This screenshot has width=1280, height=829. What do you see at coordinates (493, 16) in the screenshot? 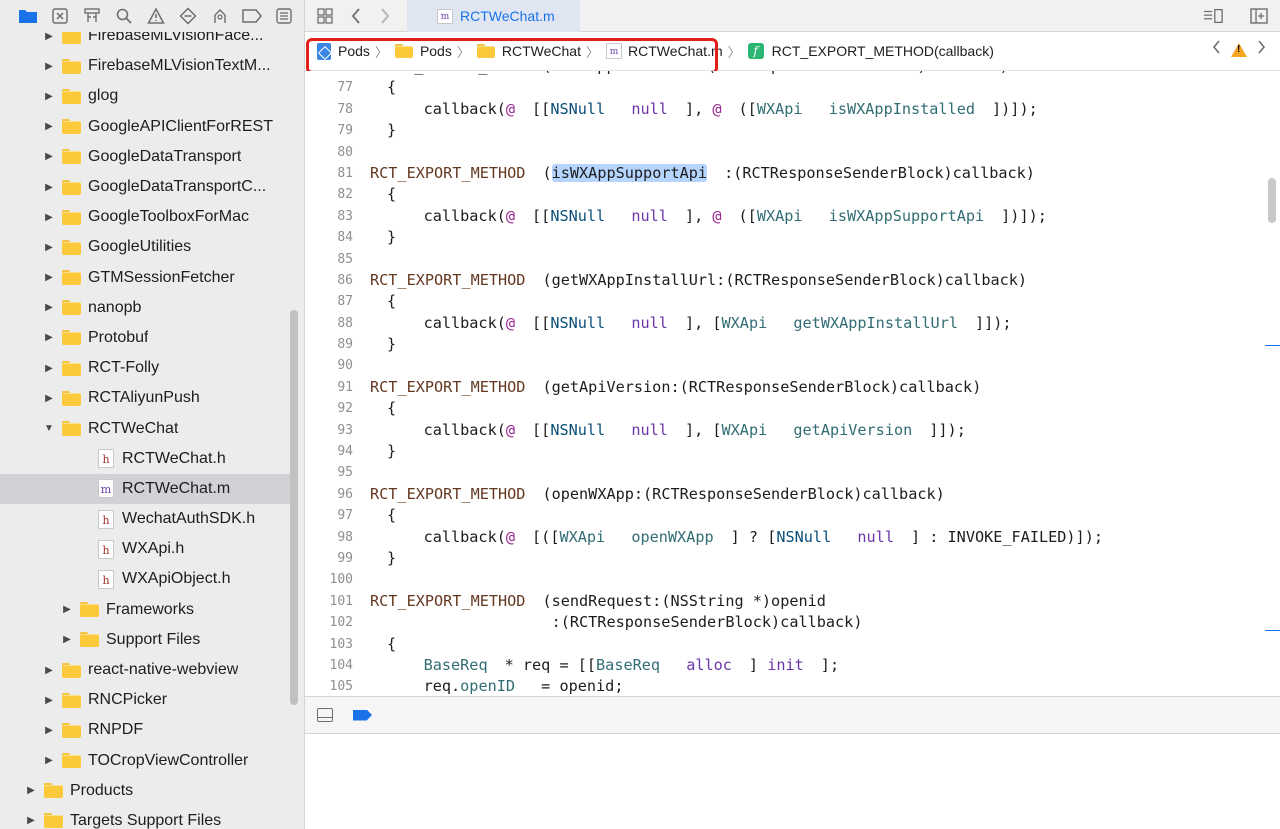
I see `tab-rctwechat-m: m RCTWeChat.m` at bounding box center [493, 16].